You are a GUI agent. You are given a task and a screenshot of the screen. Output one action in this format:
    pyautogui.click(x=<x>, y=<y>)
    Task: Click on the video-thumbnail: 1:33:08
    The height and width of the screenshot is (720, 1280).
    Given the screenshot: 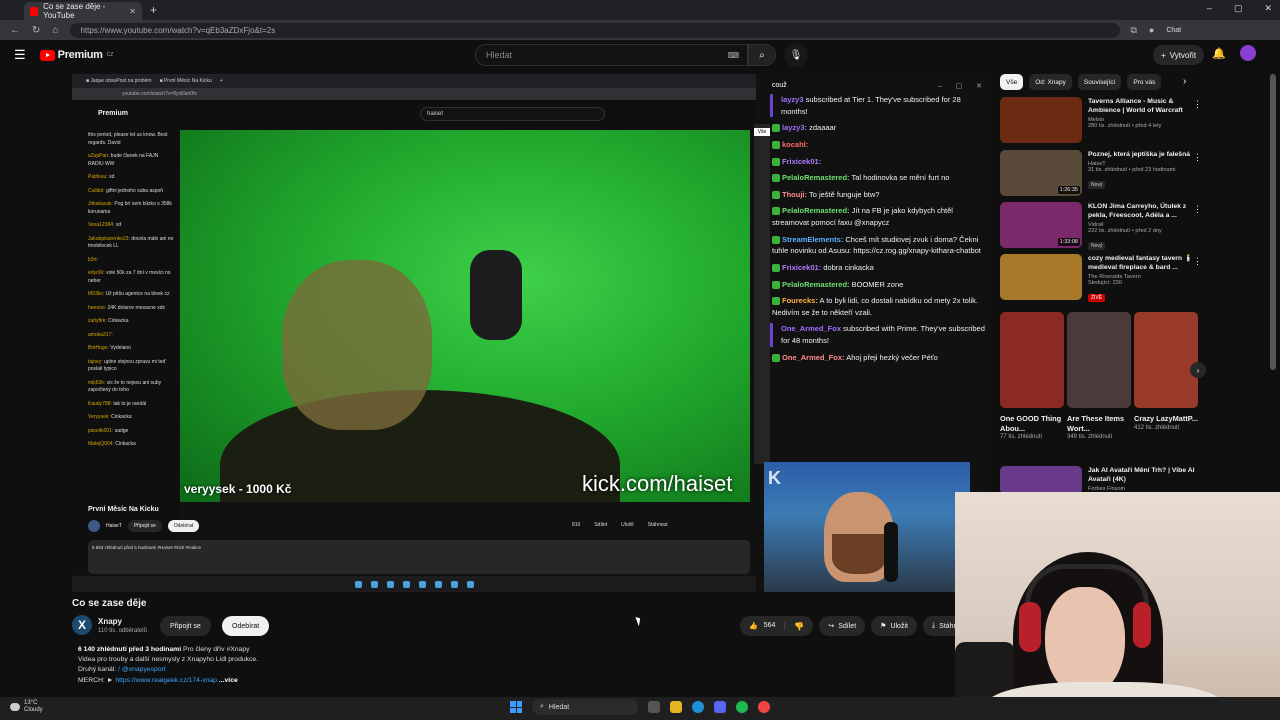 What is the action you would take?
    pyautogui.click(x=1041, y=225)
    